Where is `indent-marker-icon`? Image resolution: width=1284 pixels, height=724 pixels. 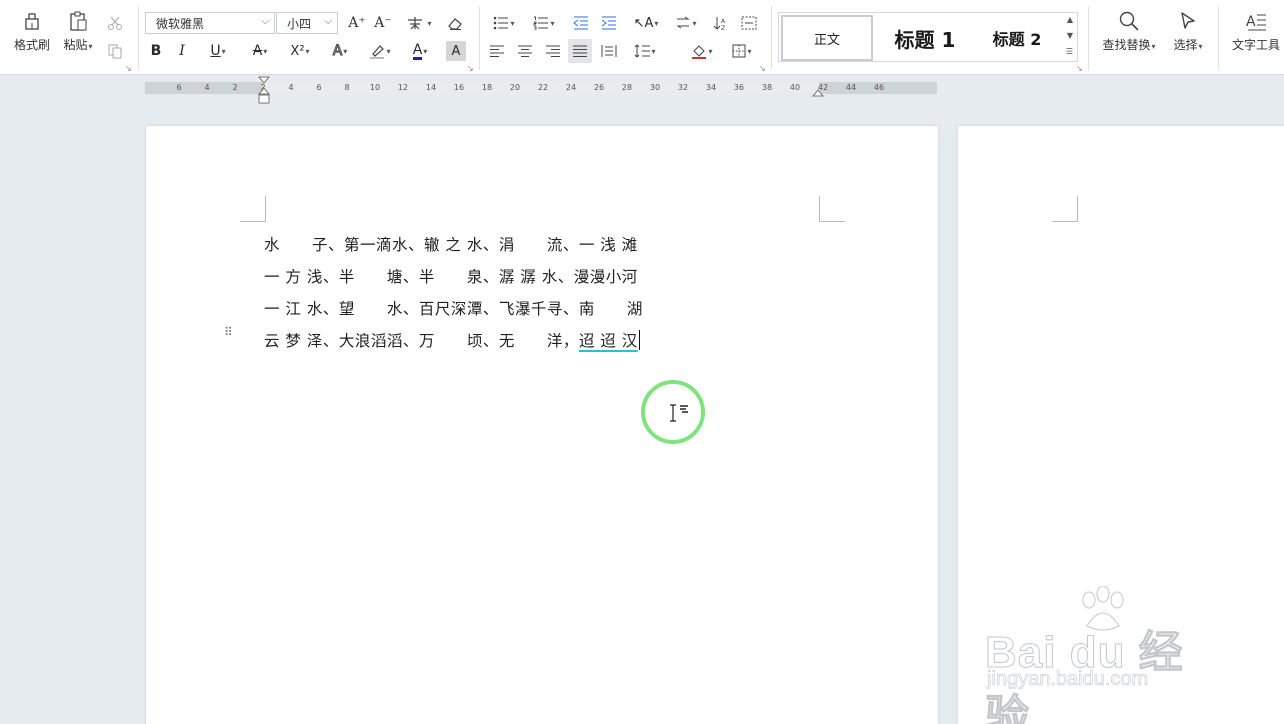
indent-marker-icon is located at coordinates (264, 91).